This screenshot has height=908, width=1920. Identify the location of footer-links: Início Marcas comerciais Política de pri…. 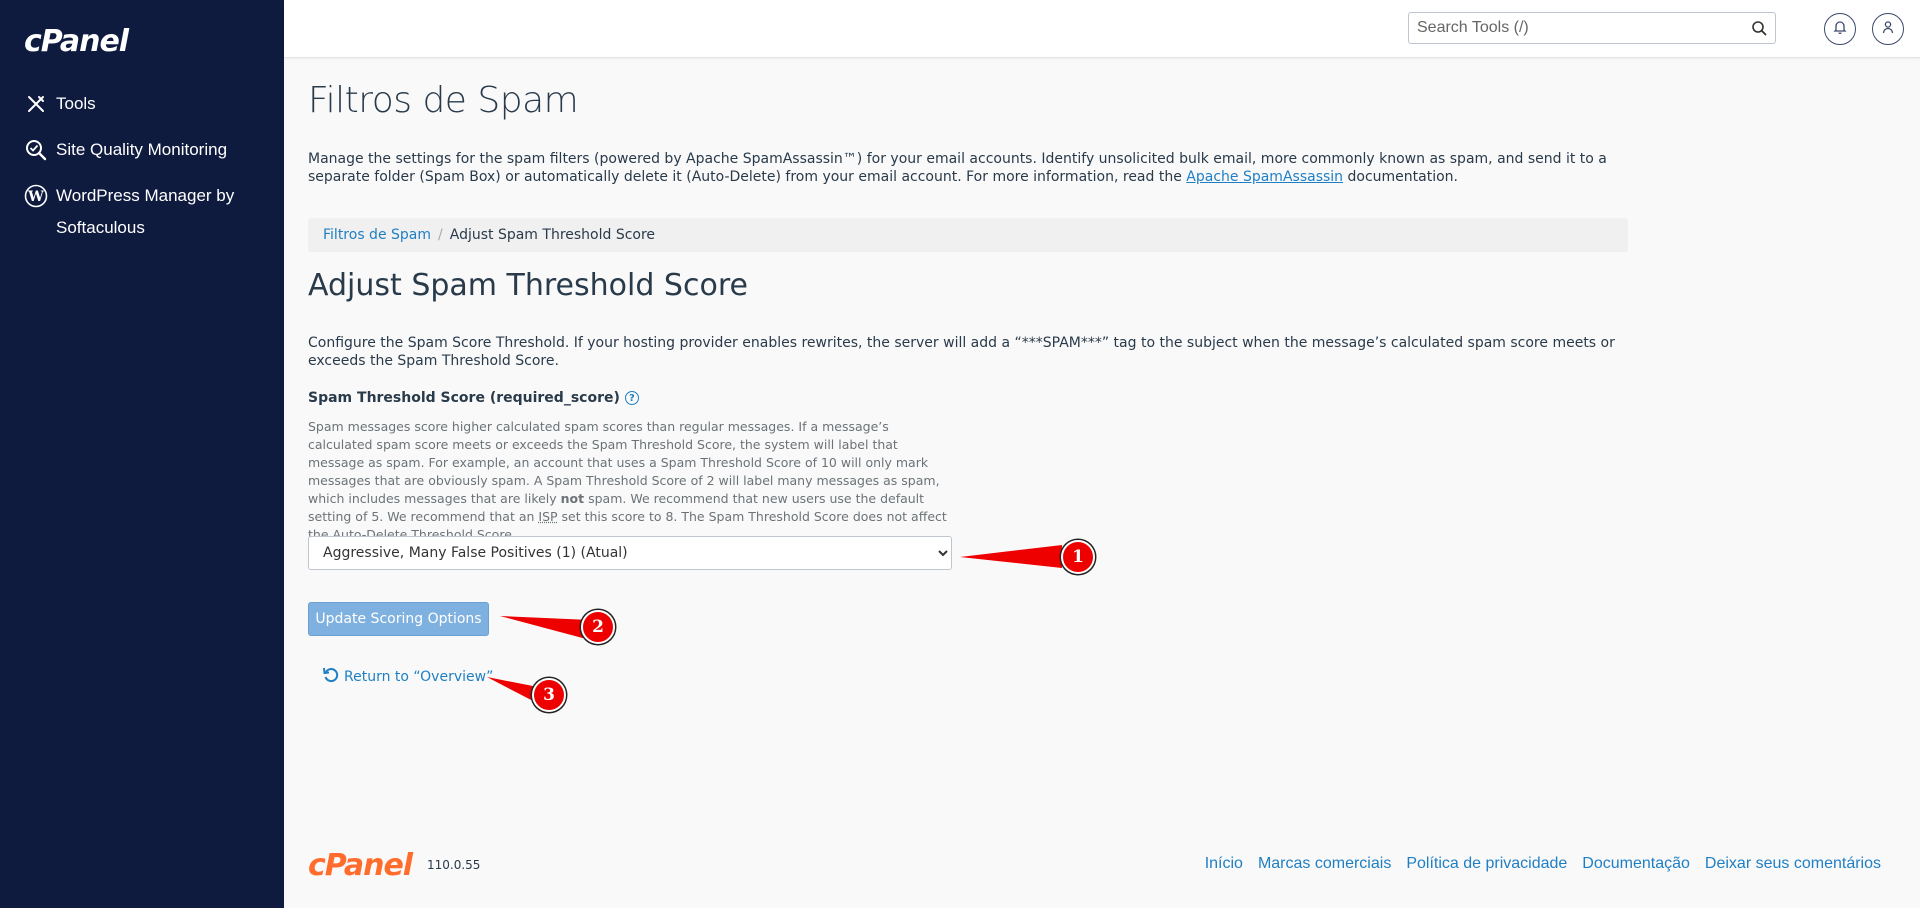
(1543, 864).